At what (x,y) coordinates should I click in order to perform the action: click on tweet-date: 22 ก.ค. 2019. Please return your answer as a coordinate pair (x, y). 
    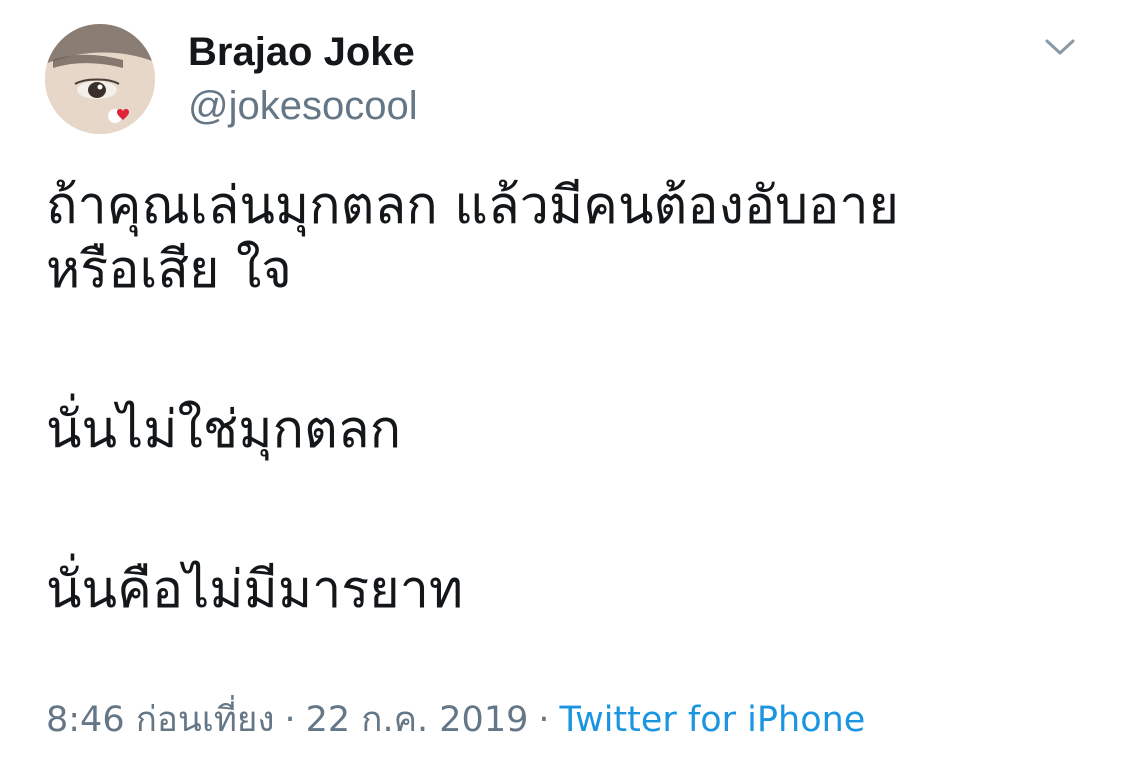
    Looking at the image, I should click on (417, 720).